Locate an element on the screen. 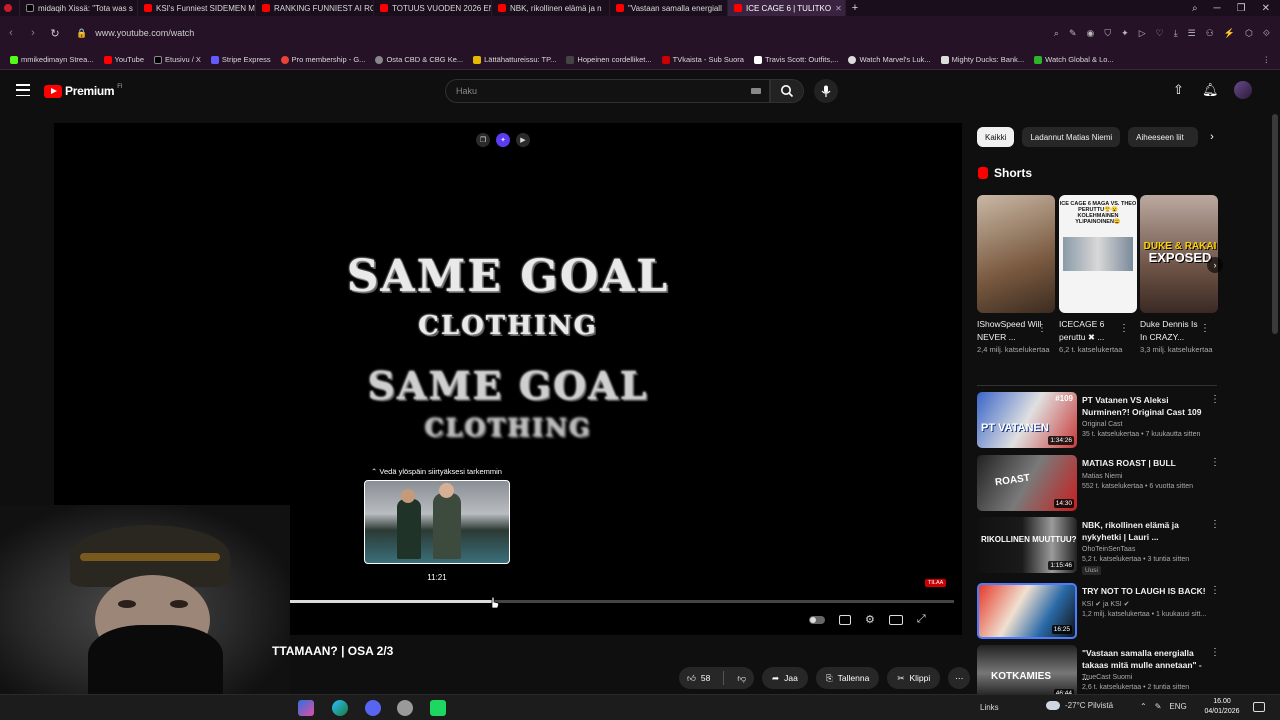  bookmark: Etusivu / X is located at coordinates (177, 59).